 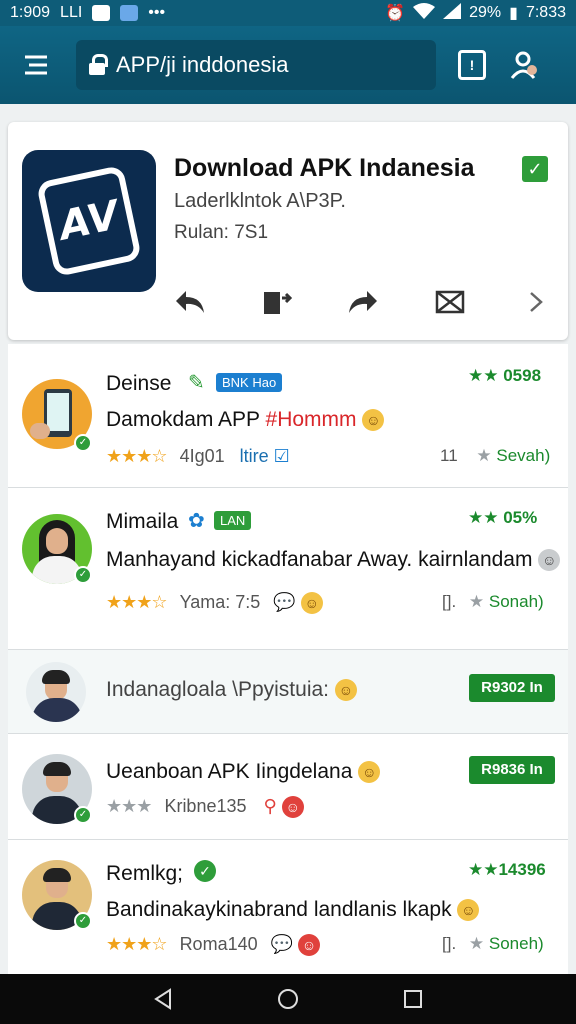 What do you see at coordinates (281, 456) in the screenshot?
I see `check-square-icon: ☑` at bounding box center [281, 456].